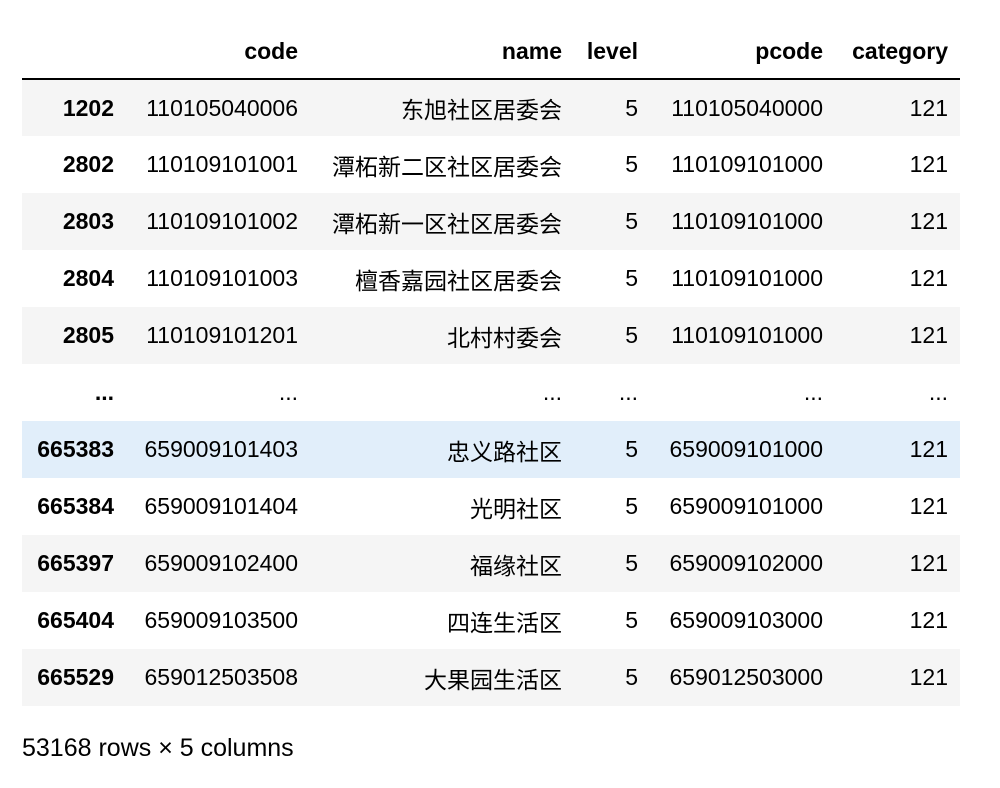 The width and height of the screenshot is (1000, 788). What do you see at coordinates (221, 677) in the screenshot?
I see `cell-code: 659012503508` at bounding box center [221, 677].